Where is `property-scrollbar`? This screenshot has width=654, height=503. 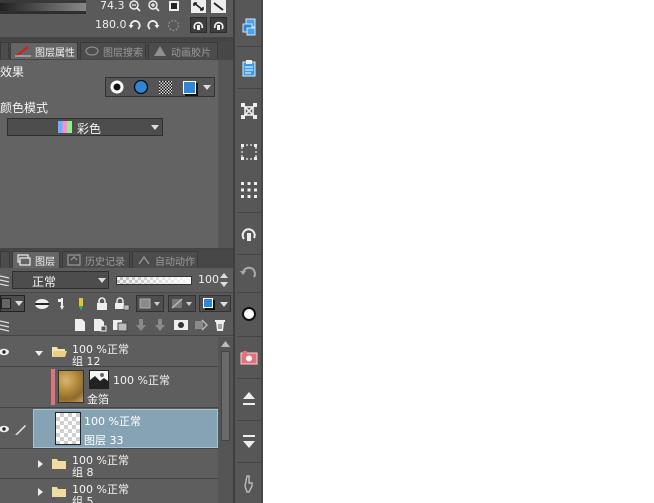
property-scrollbar is located at coordinates (225, 154).